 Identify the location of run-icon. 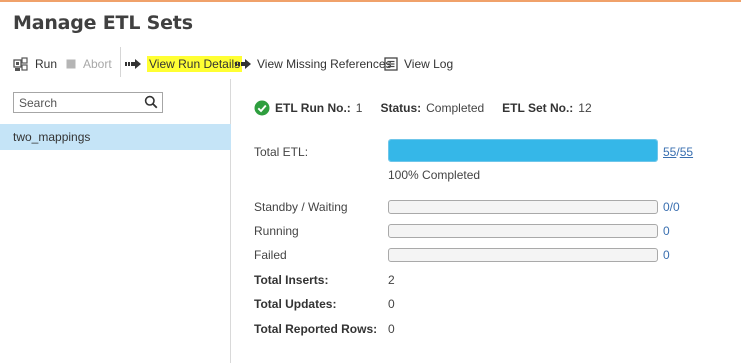
(21, 64).